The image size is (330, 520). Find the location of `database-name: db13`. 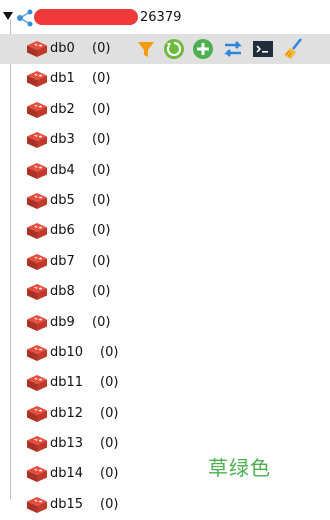

database-name: db13 is located at coordinates (67, 444).